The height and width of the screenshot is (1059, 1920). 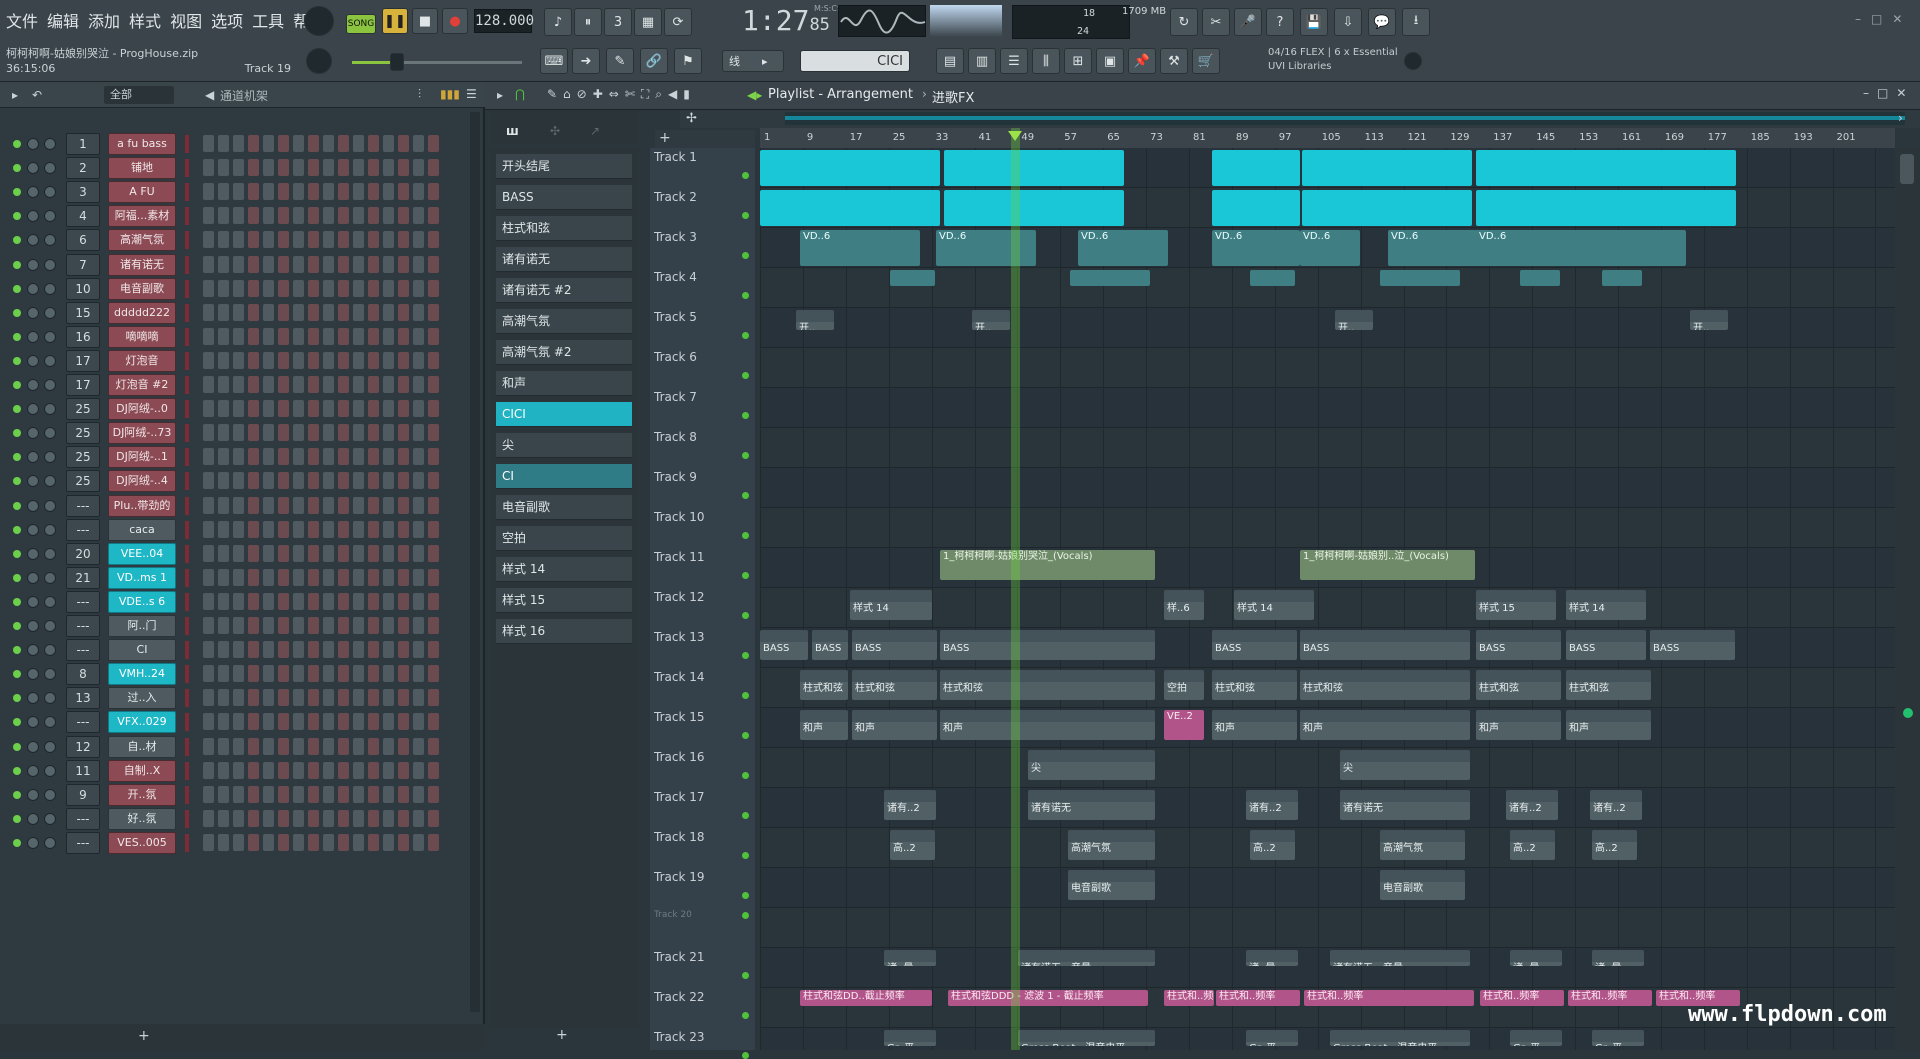 I want to click on track-name: Track 19, so click(x=679, y=877).